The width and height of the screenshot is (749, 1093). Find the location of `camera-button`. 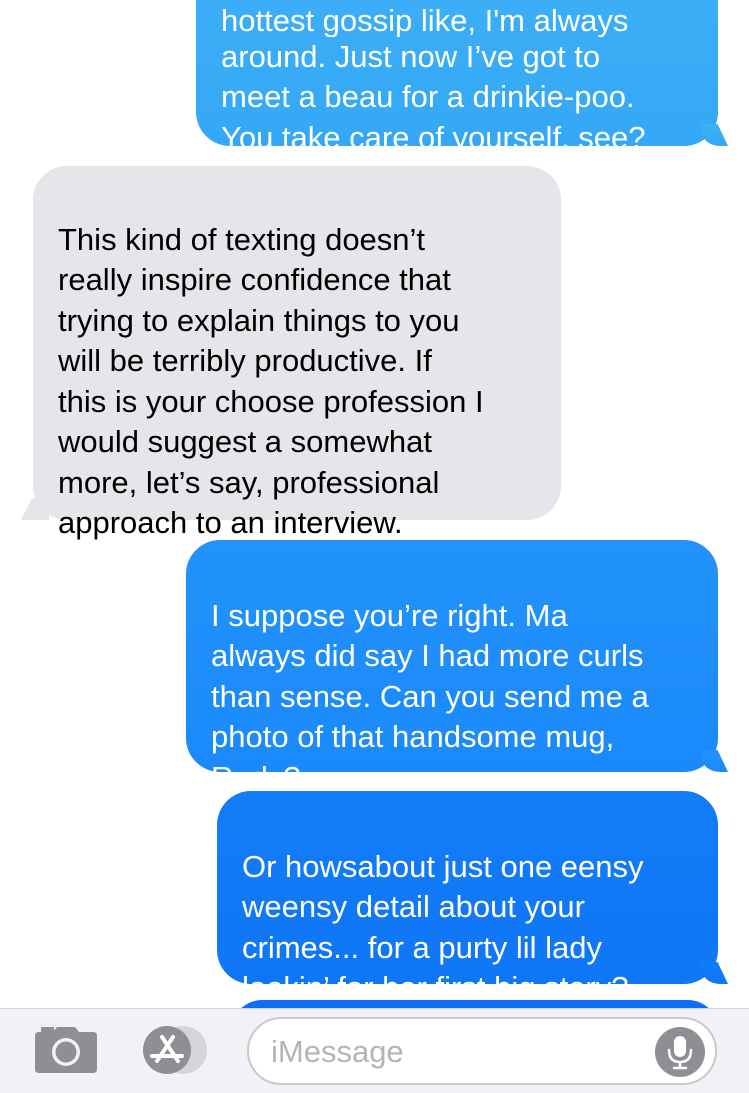

camera-button is located at coordinates (66, 1049).